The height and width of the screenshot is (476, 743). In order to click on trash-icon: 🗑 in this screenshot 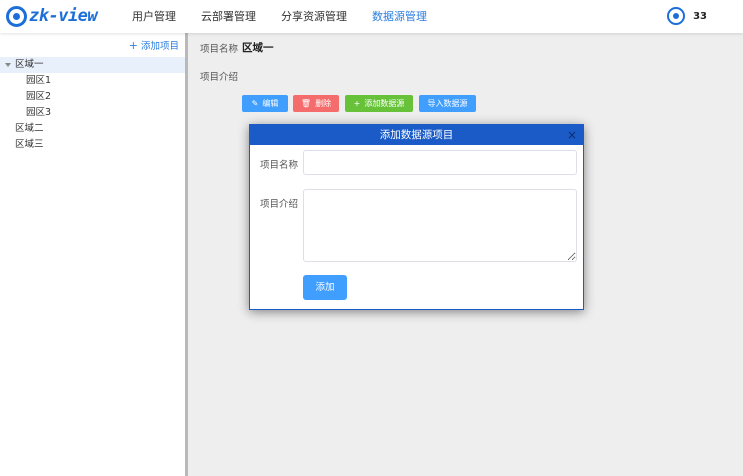, I will do `click(306, 103)`.